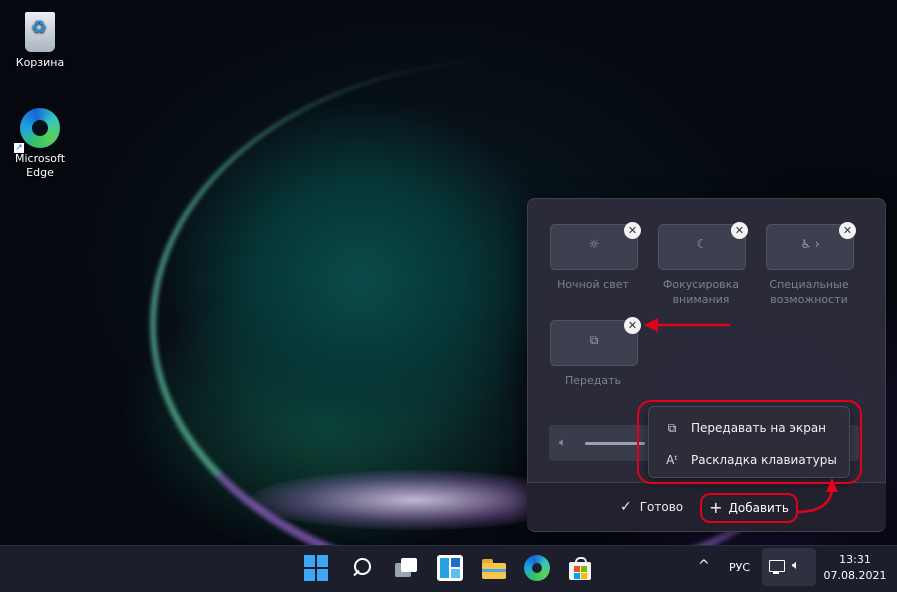 The width and height of the screenshot is (897, 592). Describe the element at coordinates (594, 244) in the screenshot. I see `night-light-icon: ☼` at that location.